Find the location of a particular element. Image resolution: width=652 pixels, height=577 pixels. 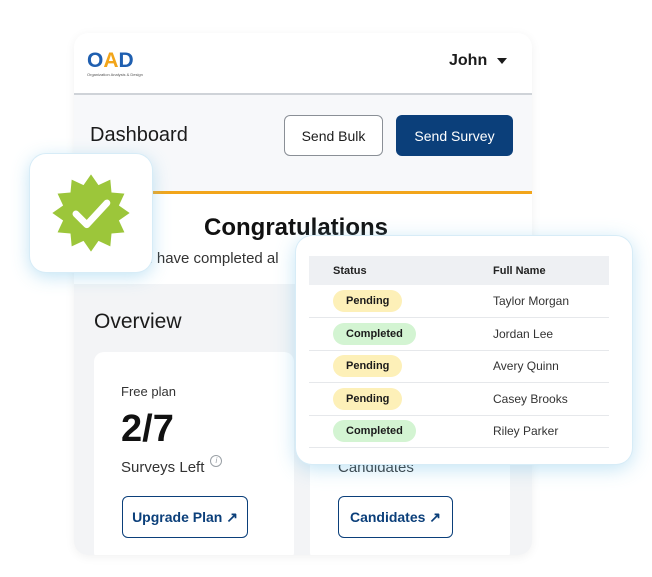

congratulations-subtitle: ou have completed al is located at coordinates (207, 258).